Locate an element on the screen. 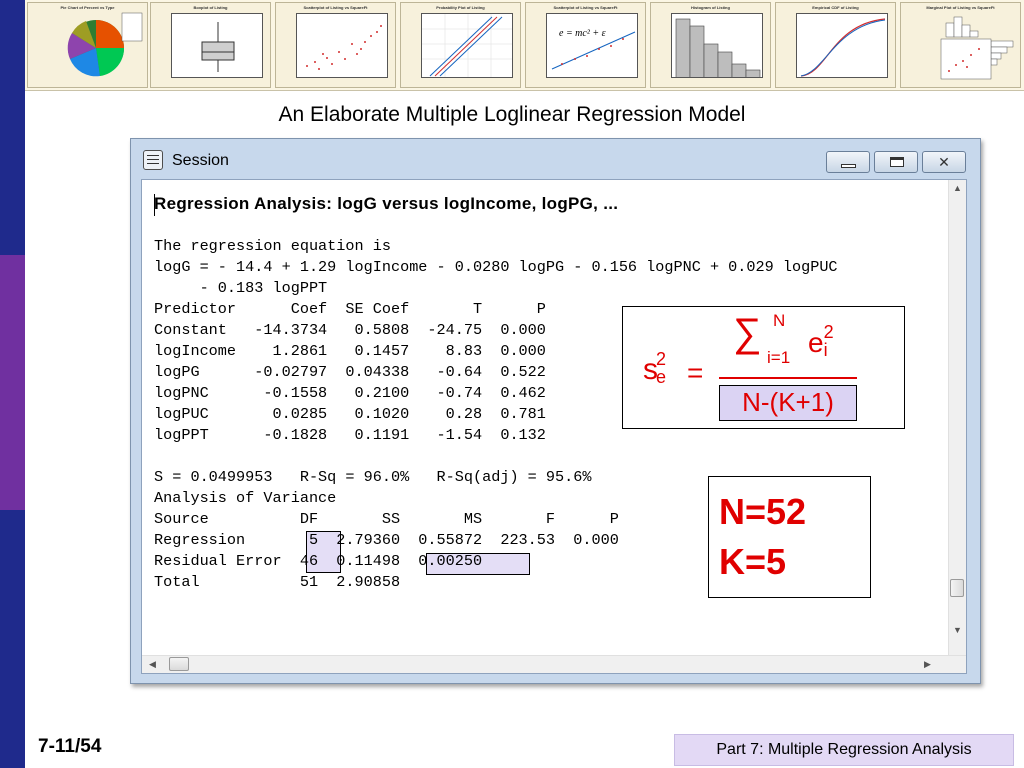 The height and width of the screenshot is (768, 1024). vertical-scrollbar: ▲ ▼ is located at coordinates (957, 419).